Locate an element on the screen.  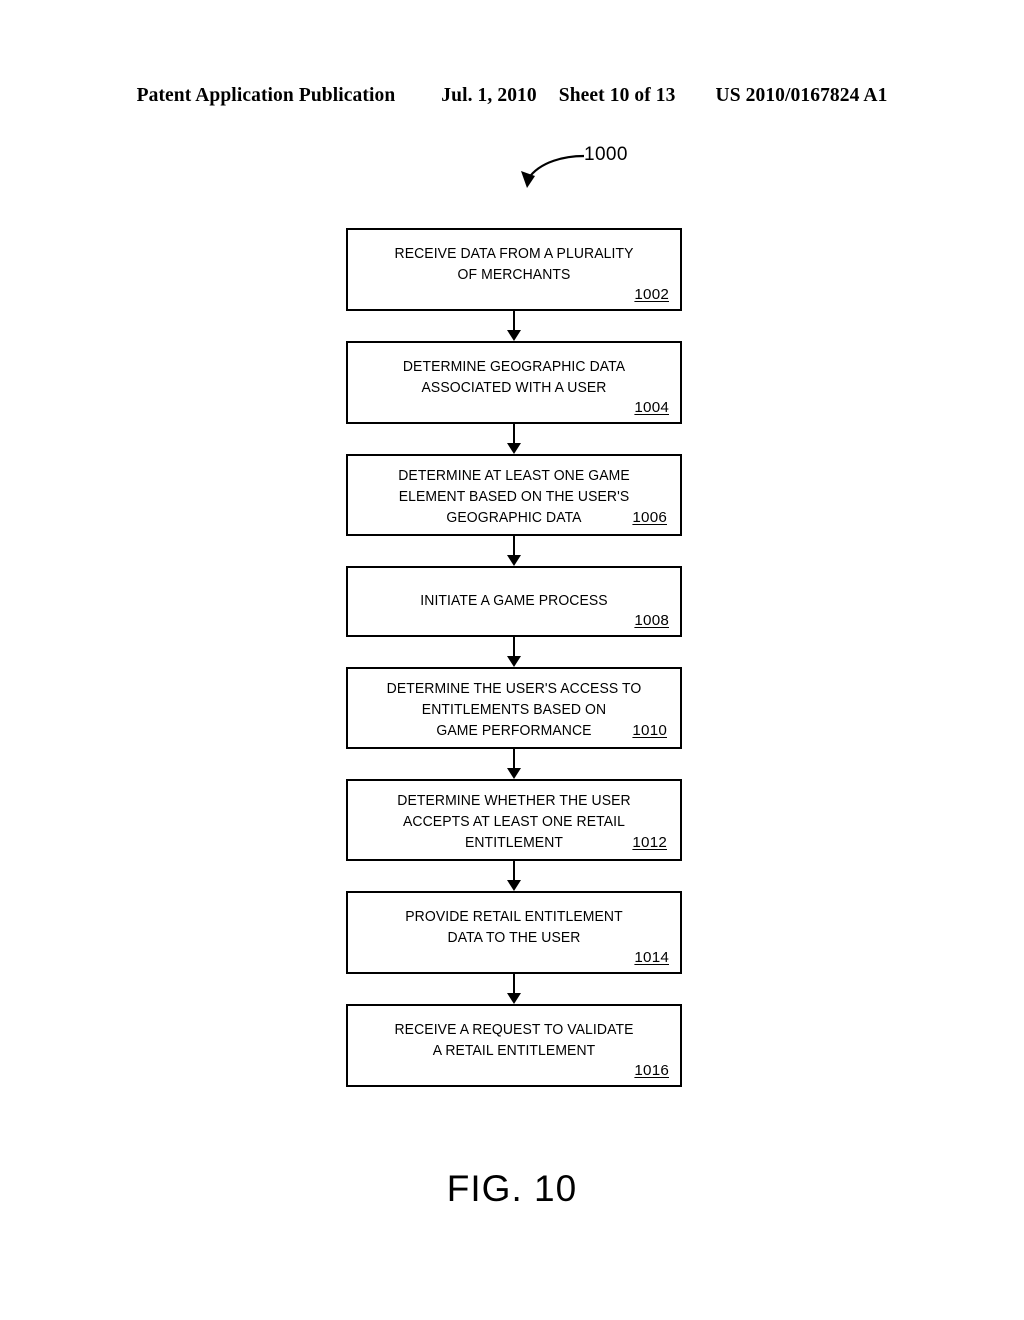
flow-step-reference-number: 1016 is located at coordinates (651, 1070).